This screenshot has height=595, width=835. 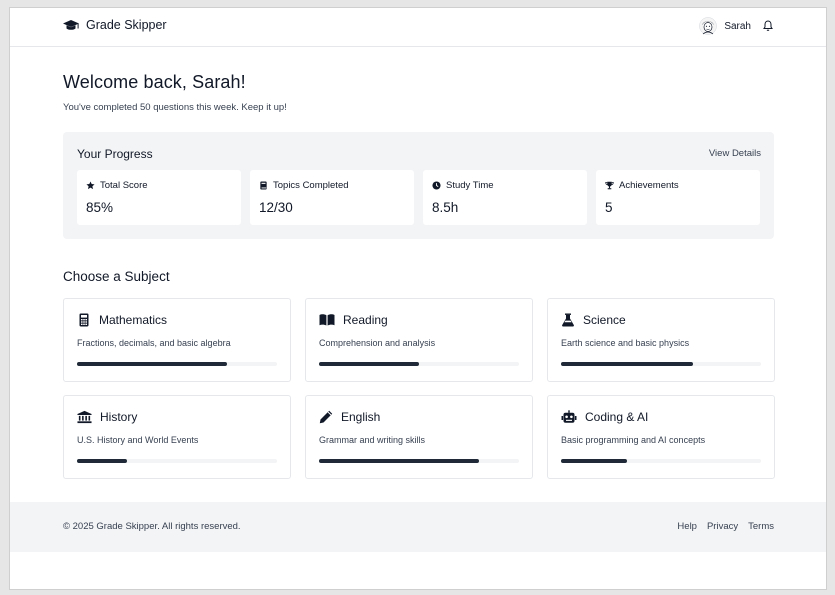 What do you see at coordinates (768, 26) in the screenshot?
I see `bell-icon` at bounding box center [768, 26].